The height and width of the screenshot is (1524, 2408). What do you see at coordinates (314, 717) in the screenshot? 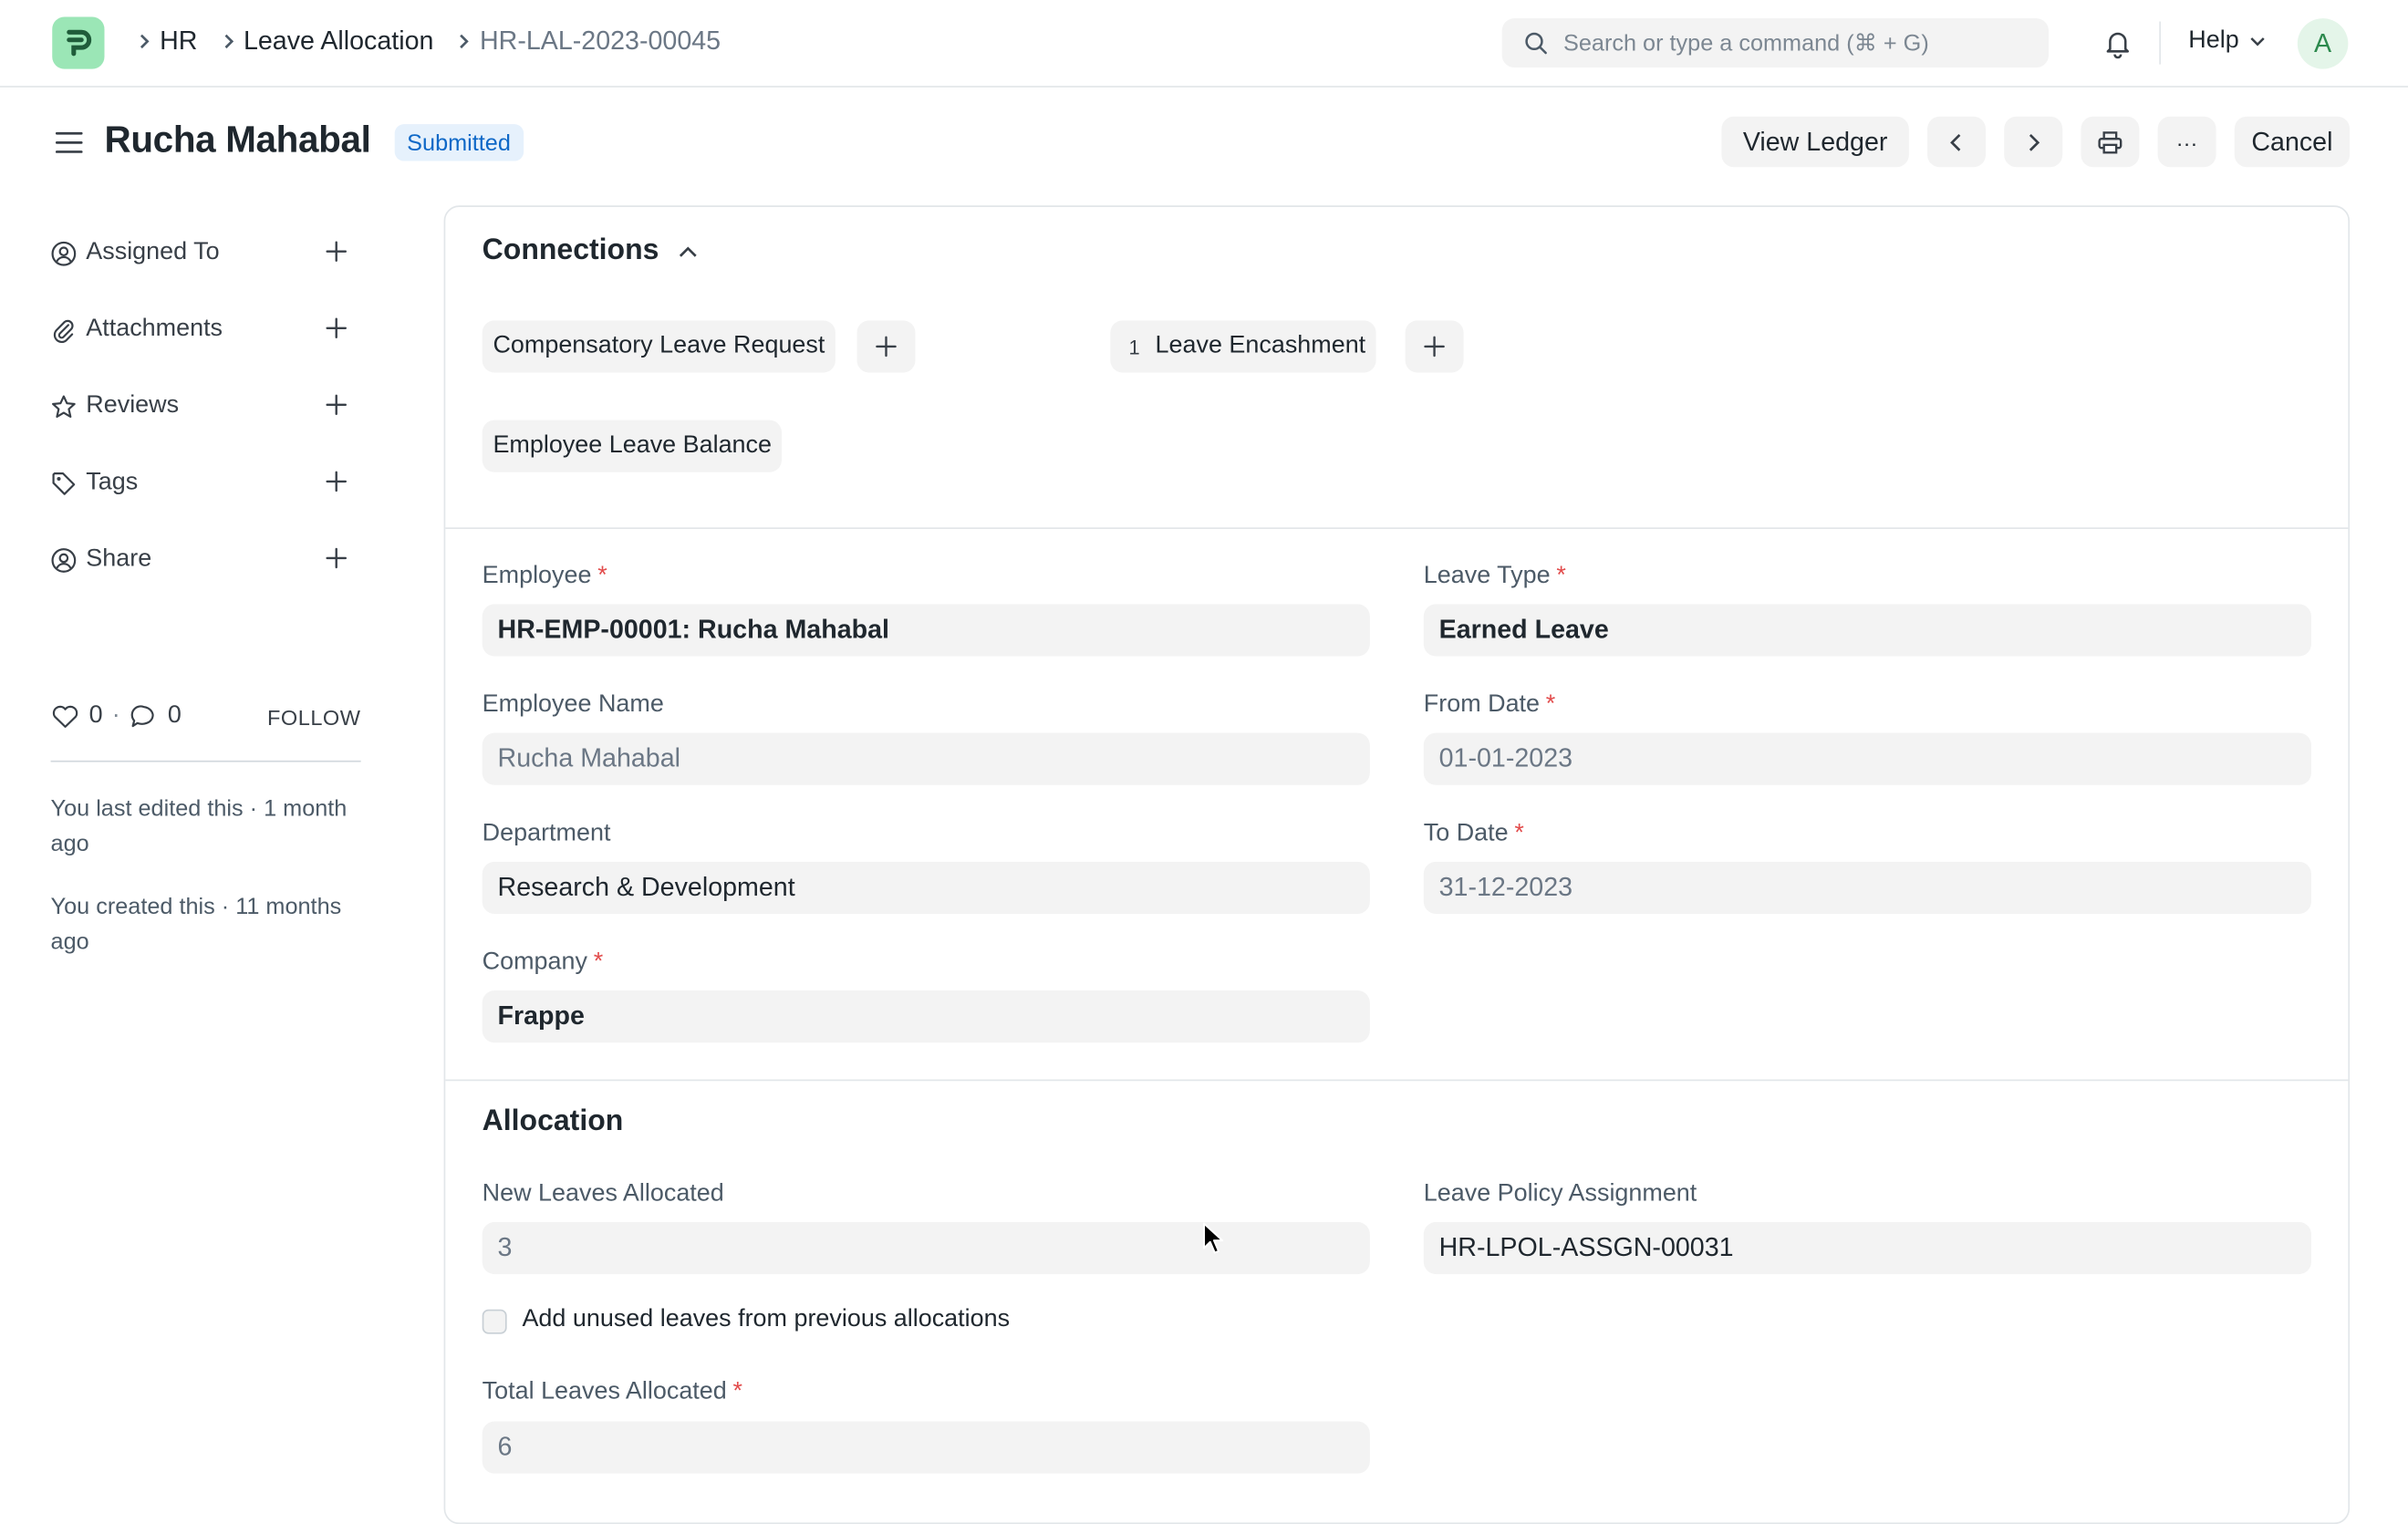
I see `follow-button: FOLLOW` at bounding box center [314, 717].